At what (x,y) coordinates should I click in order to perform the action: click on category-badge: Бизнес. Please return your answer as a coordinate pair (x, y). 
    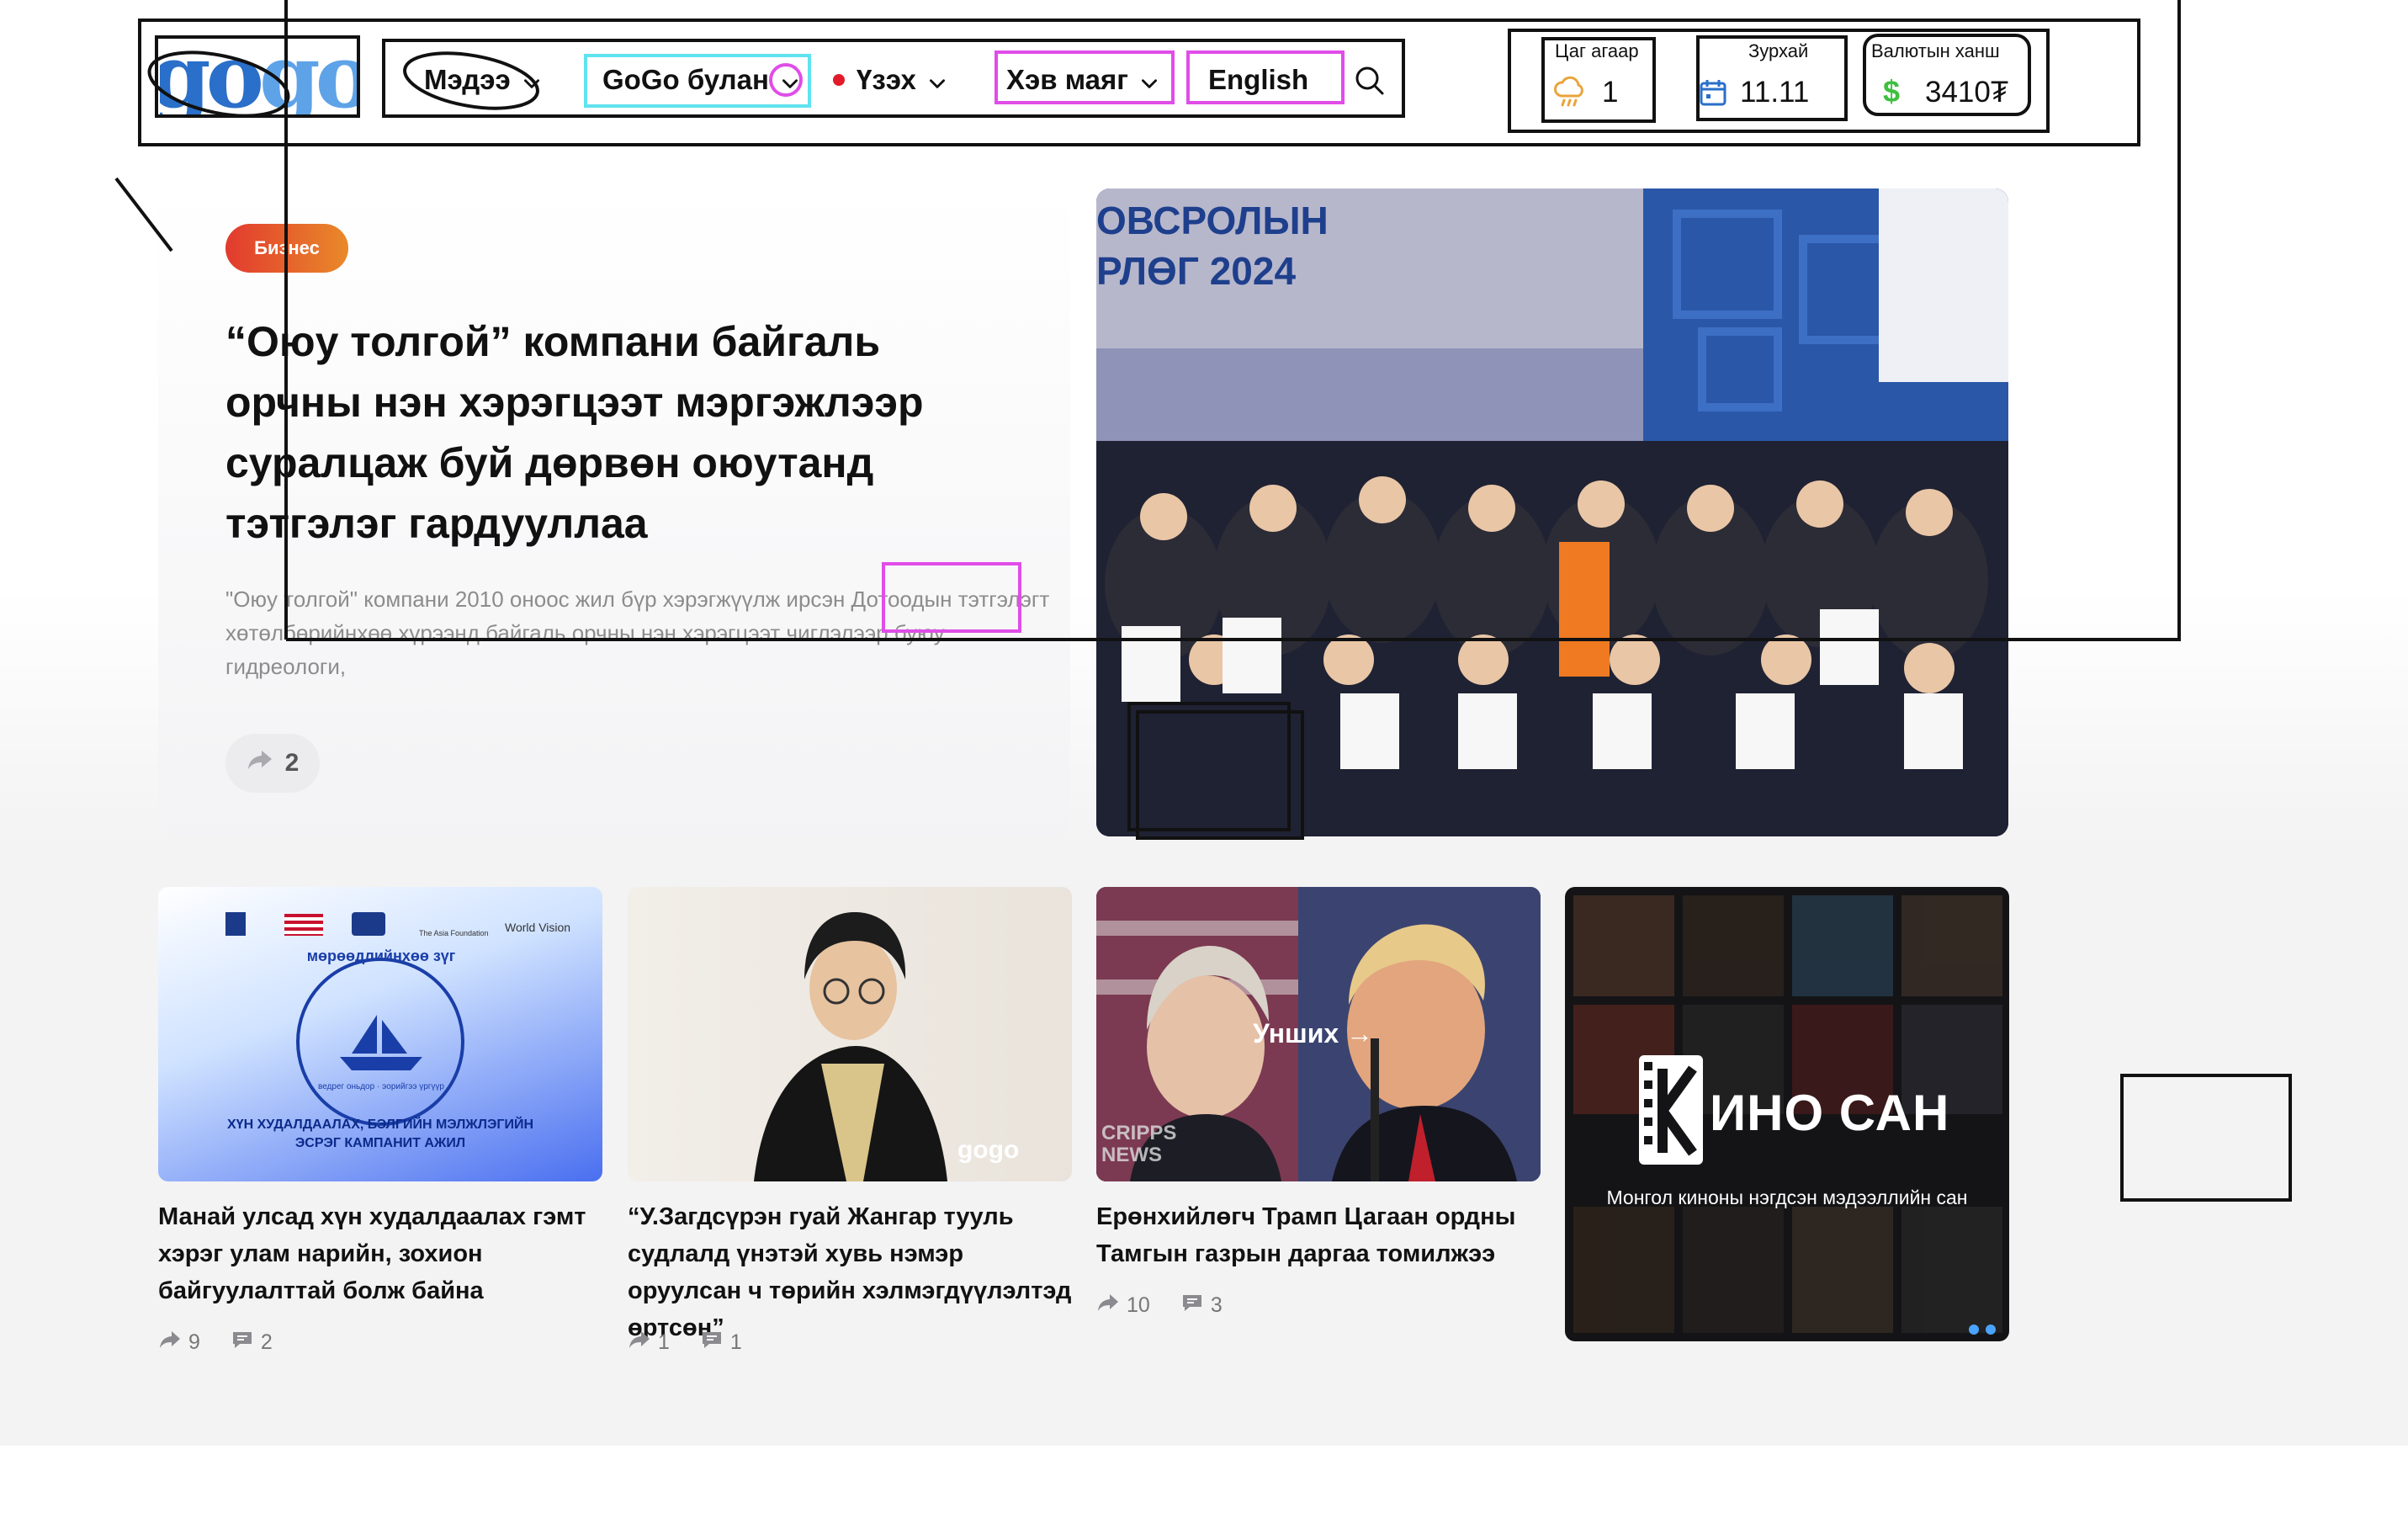
    Looking at the image, I should click on (286, 248).